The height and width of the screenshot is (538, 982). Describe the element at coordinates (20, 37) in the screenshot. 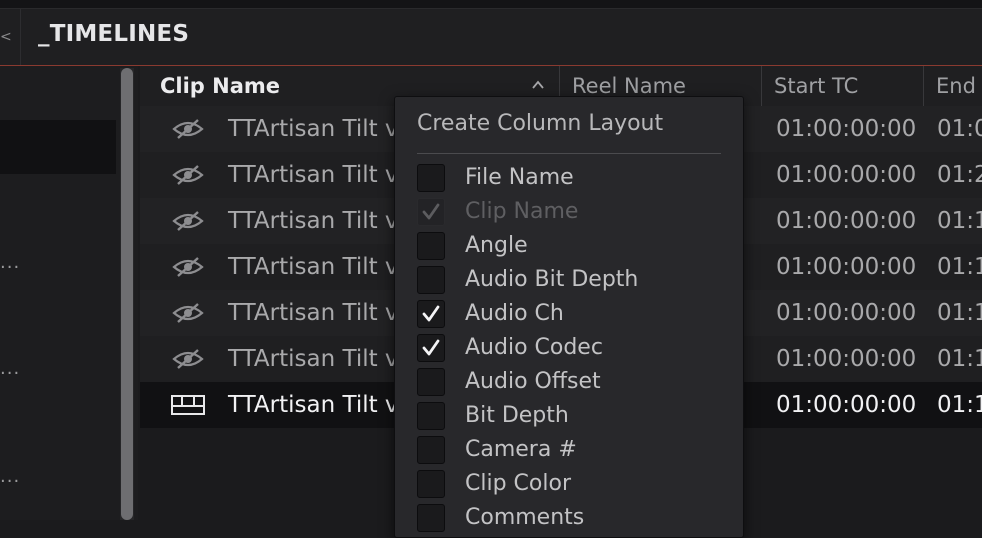

I see `header-divider` at that location.